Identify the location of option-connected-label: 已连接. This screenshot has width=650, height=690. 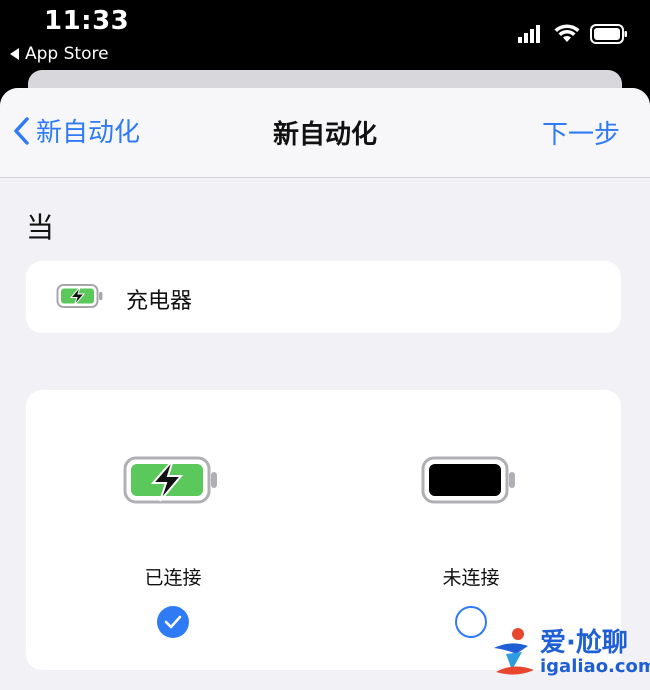
(173, 578).